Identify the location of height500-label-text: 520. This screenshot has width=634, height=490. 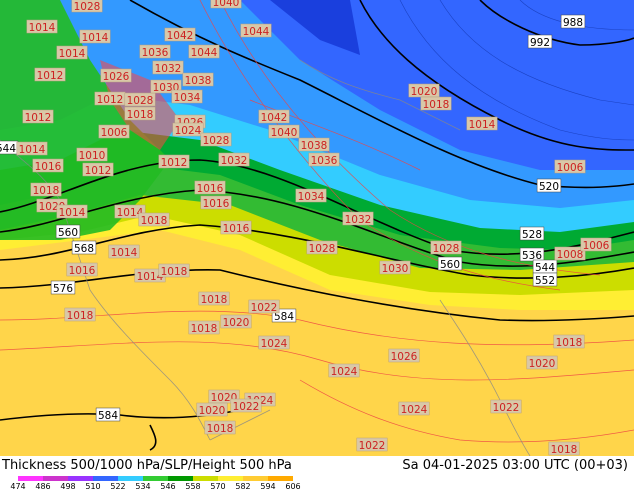
(549, 187).